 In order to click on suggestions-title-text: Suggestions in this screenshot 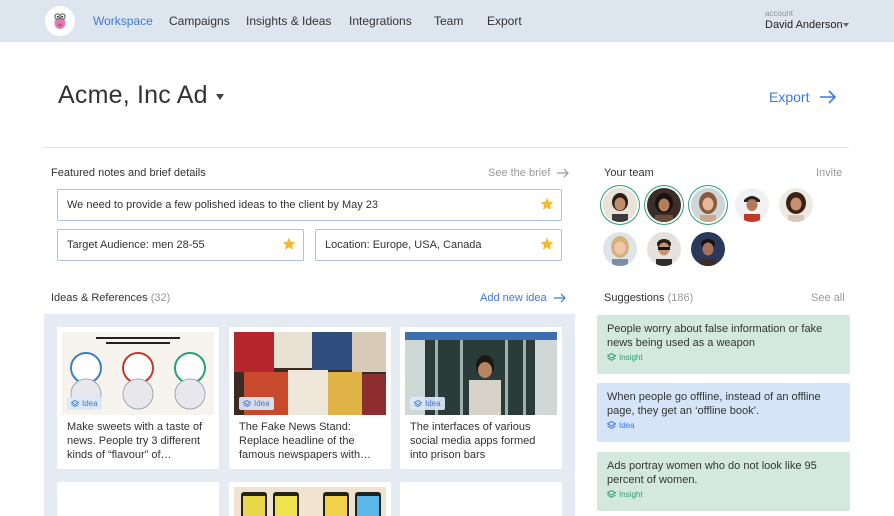, I will do `click(634, 298)`.